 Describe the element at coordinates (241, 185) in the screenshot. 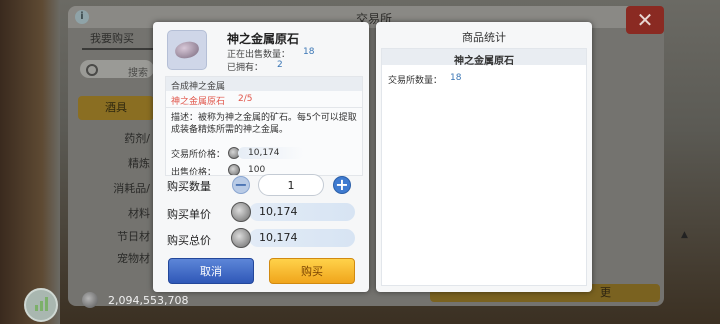

I see `decrease-quantity-button: −` at that location.